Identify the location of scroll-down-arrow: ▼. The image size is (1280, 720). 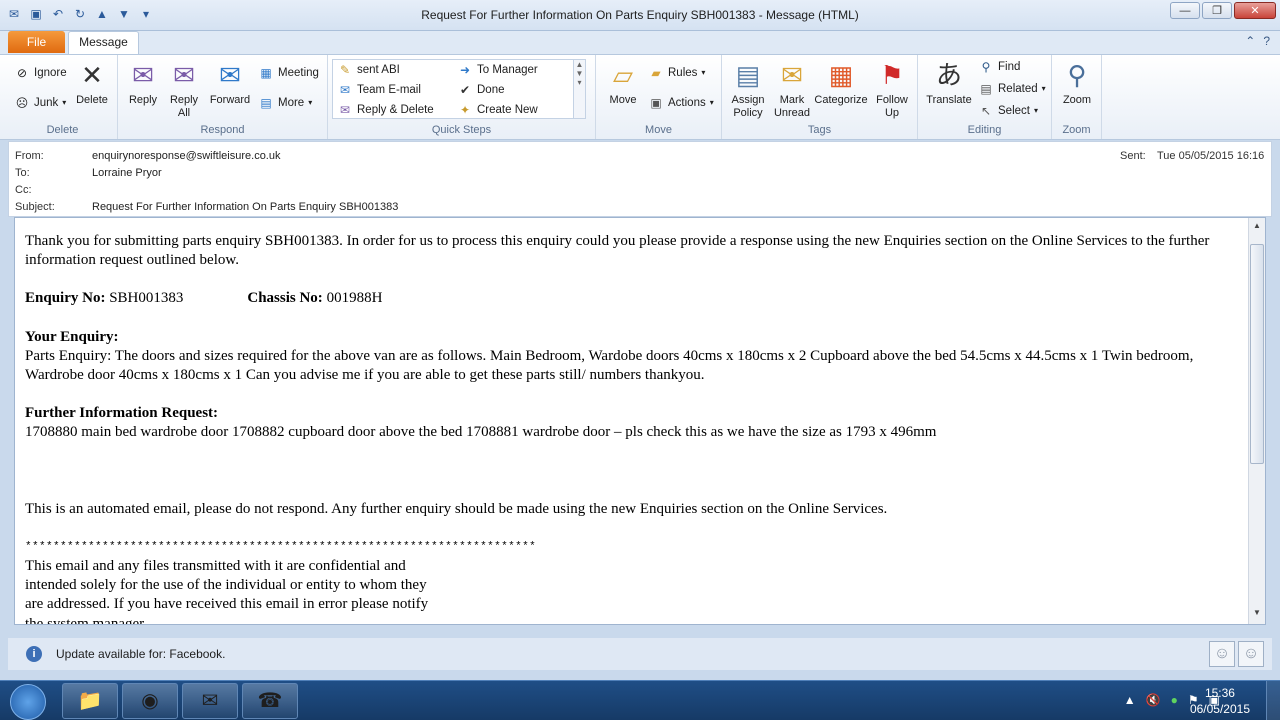
(1257, 615).